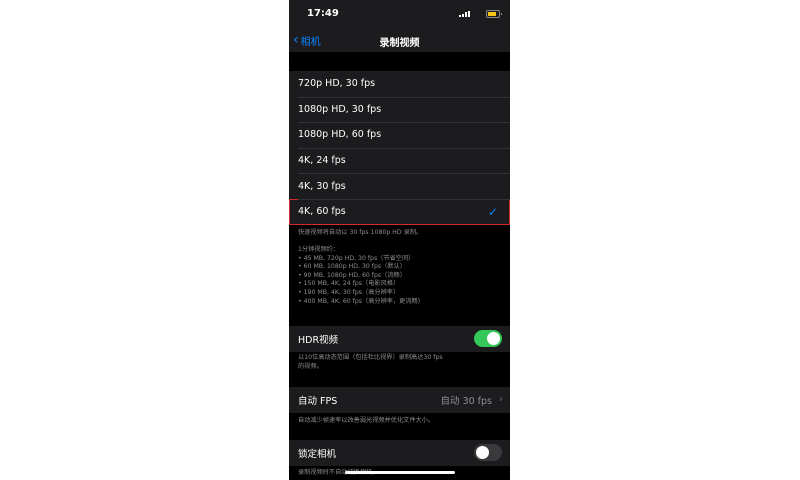  Describe the element at coordinates (360, 232) in the screenshot. I see `slow-motion-note: 快速视频将自动以 30 fps 1080p HD 录制。` at that location.